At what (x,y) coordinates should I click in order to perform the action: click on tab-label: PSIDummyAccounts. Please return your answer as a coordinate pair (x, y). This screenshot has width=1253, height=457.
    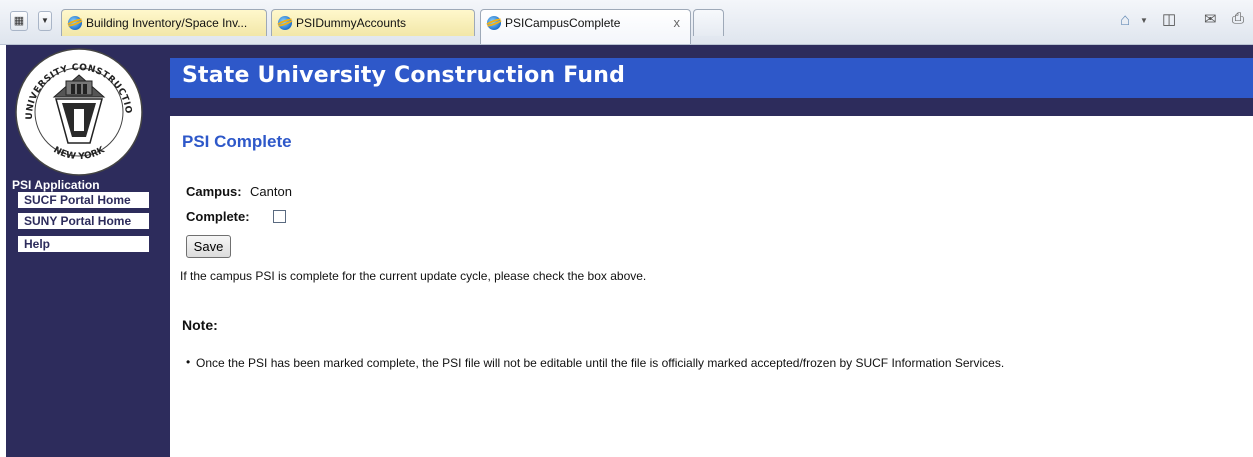
    Looking at the image, I should click on (351, 23).